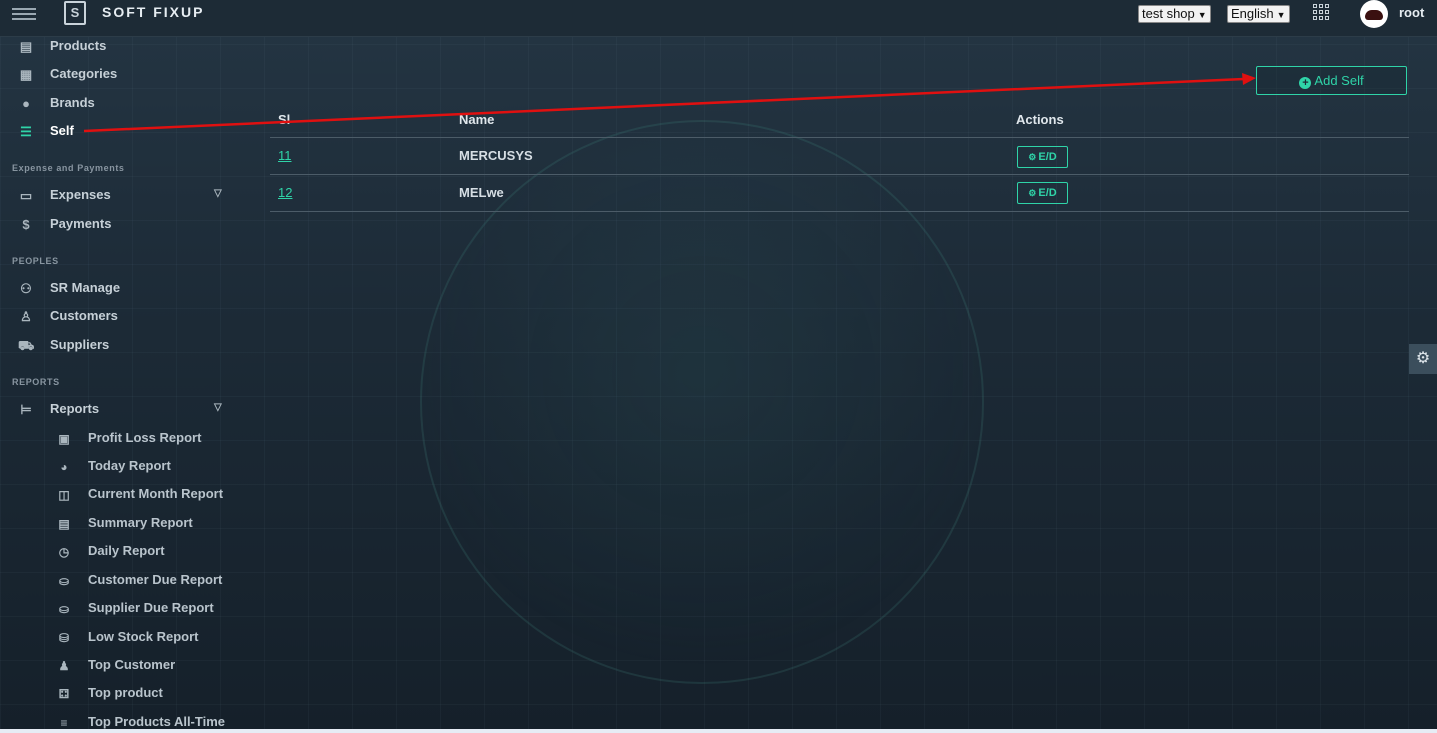  I want to click on column-header-name: Name, so click(477, 119).